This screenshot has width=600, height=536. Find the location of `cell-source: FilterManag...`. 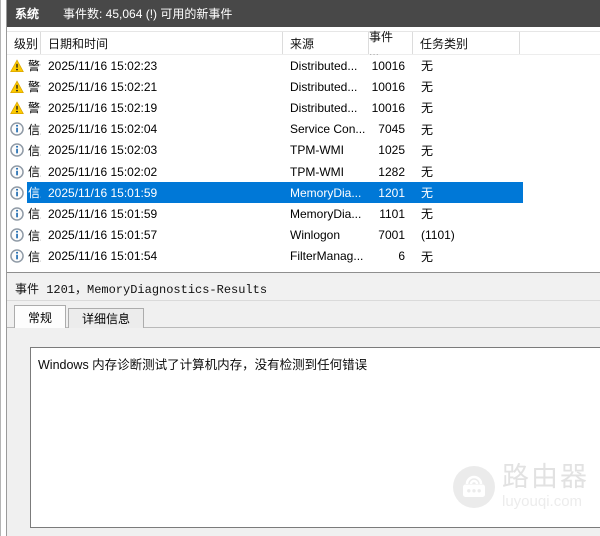

cell-source: FilterManag... is located at coordinates (327, 256).